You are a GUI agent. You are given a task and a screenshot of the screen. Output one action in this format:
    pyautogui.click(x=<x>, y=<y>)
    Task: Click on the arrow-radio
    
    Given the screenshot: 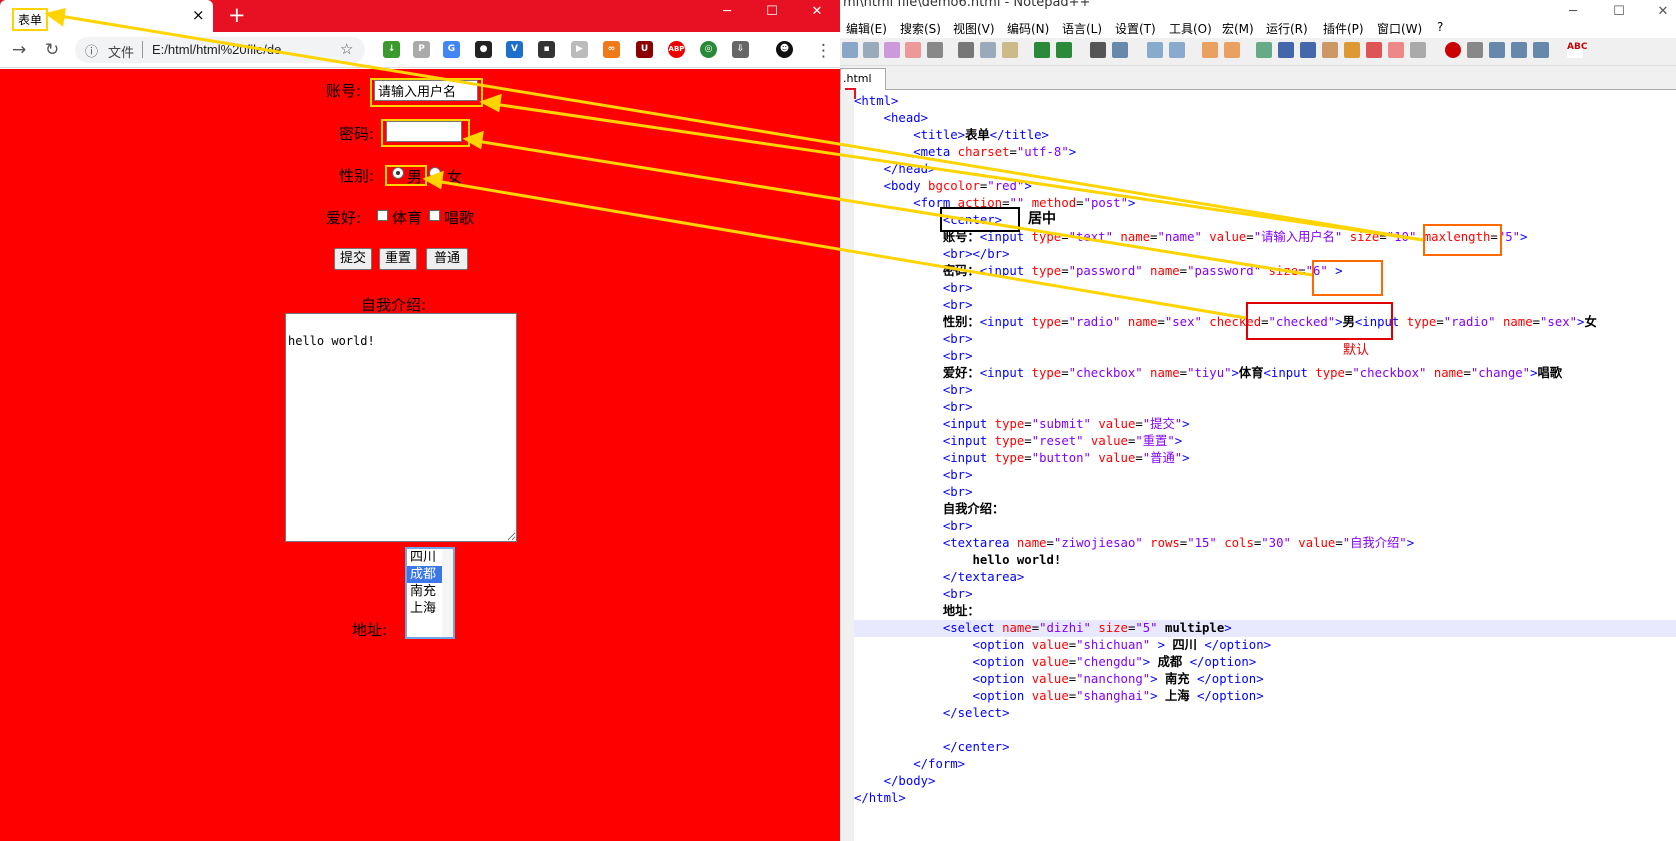 What is the action you would take?
    pyautogui.click(x=838, y=249)
    